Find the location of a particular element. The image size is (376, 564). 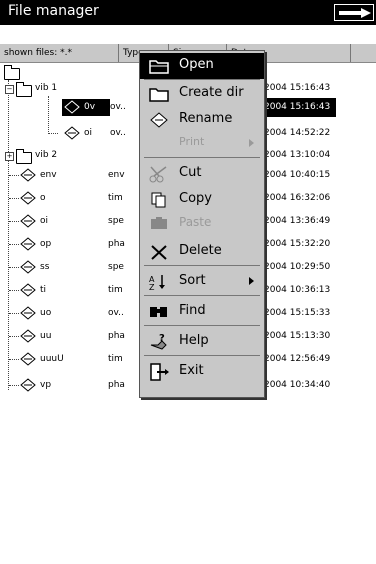

title-bar: File manager is located at coordinates (188, 12).